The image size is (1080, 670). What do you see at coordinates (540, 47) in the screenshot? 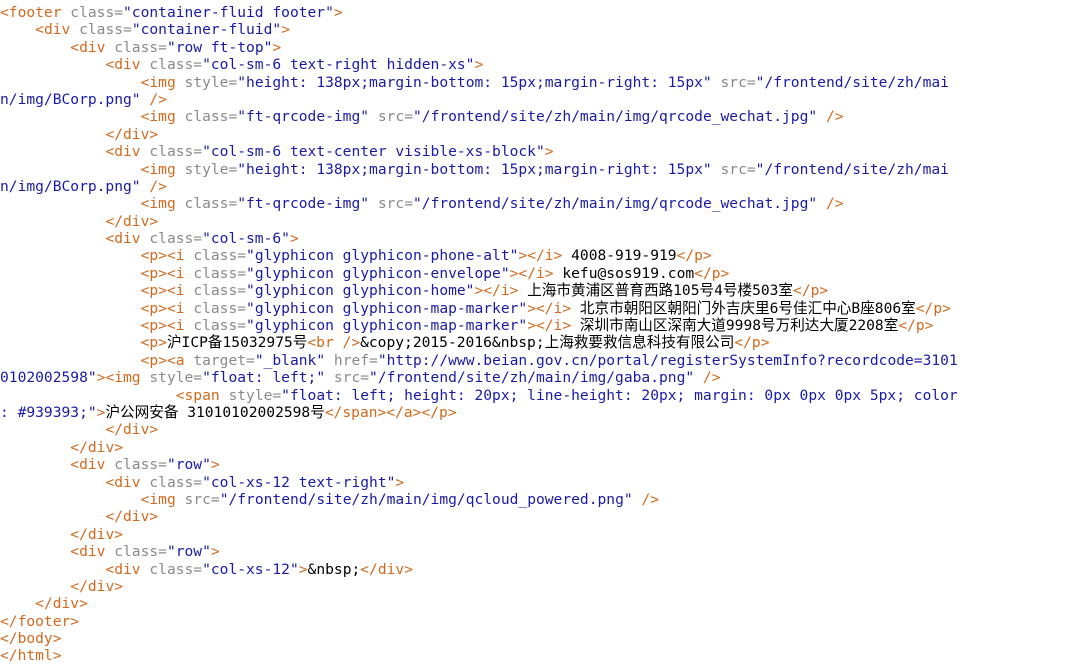
I see `code-line: <div class="row ft-top">` at bounding box center [540, 47].